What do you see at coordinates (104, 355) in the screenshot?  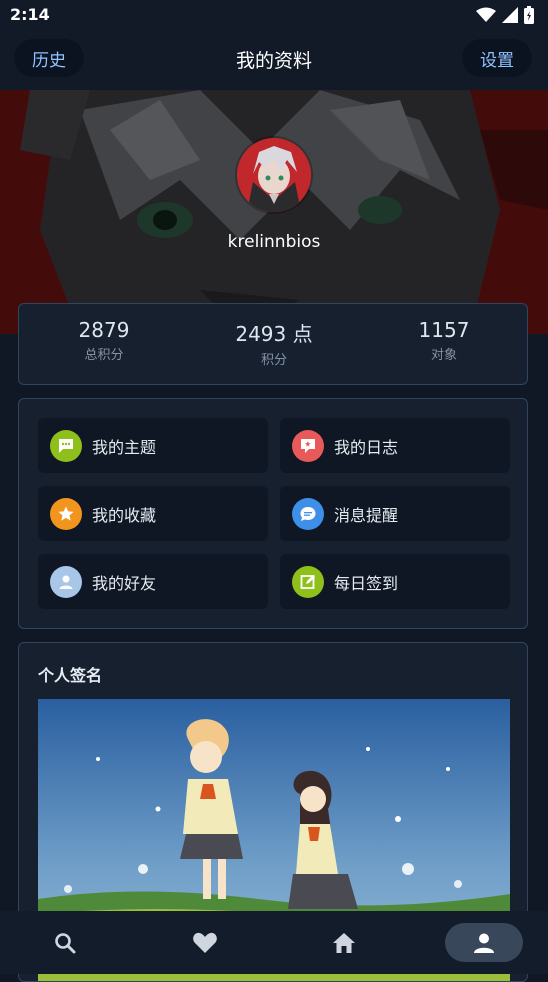 I see `stat-label: 总积分` at bounding box center [104, 355].